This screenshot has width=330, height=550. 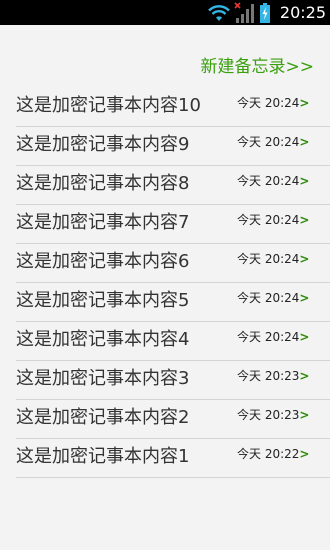 I want to click on memo-list-item: 这是加密记事本内容2 今天 20:23>, so click(x=173, y=419).